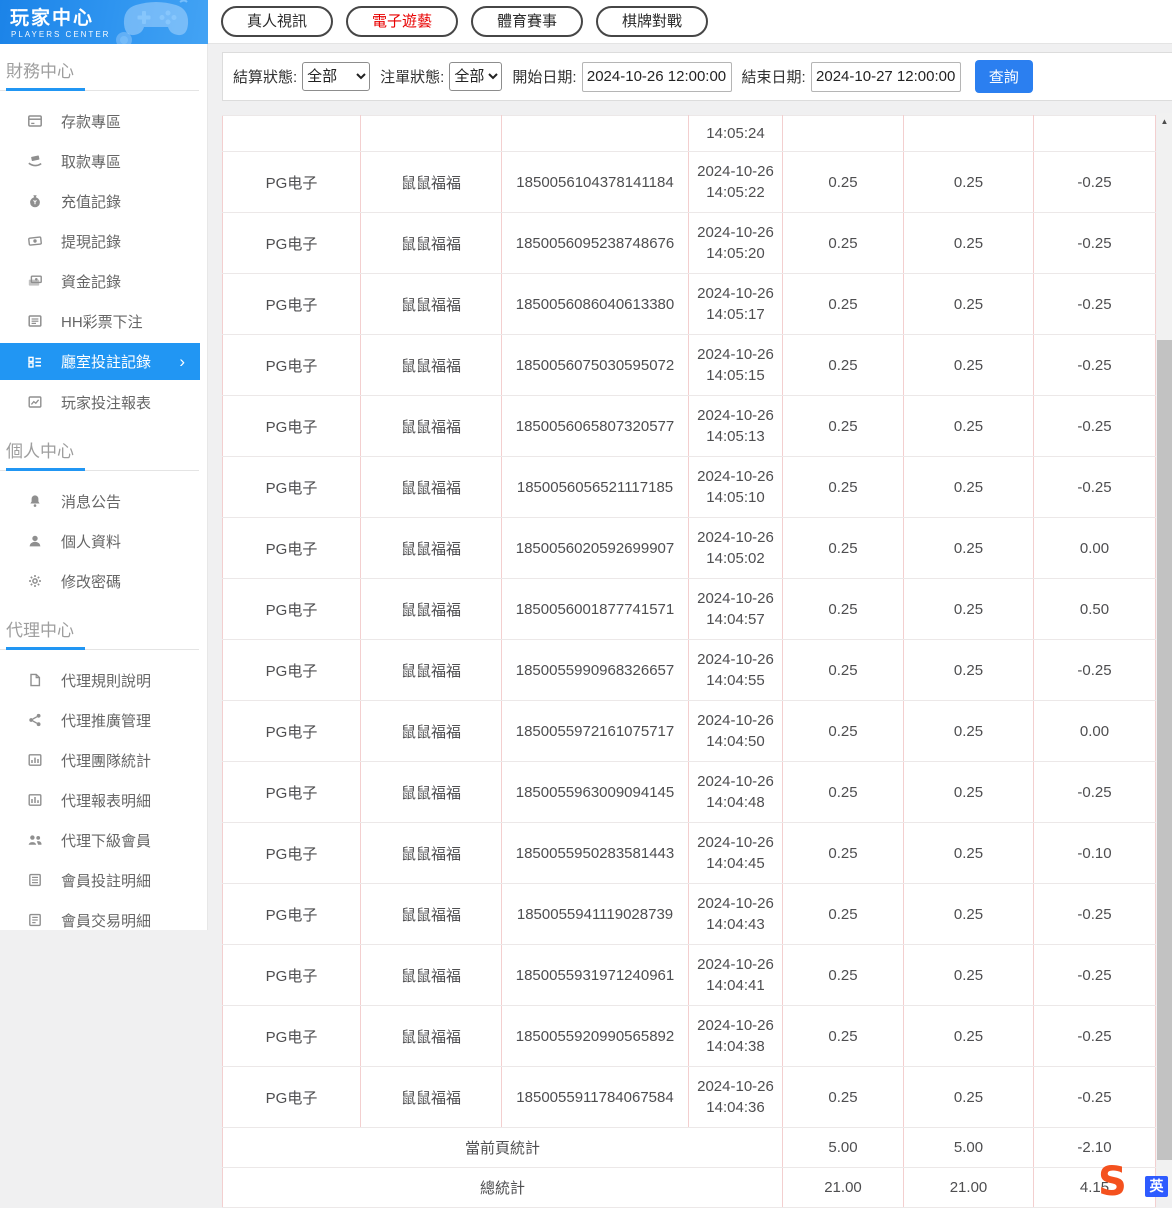 Image resolution: width=1172 pixels, height=1208 pixels. Describe the element at coordinates (103, 161) in the screenshot. I see `sidebar-item-withdraw: 取款專區` at that location.